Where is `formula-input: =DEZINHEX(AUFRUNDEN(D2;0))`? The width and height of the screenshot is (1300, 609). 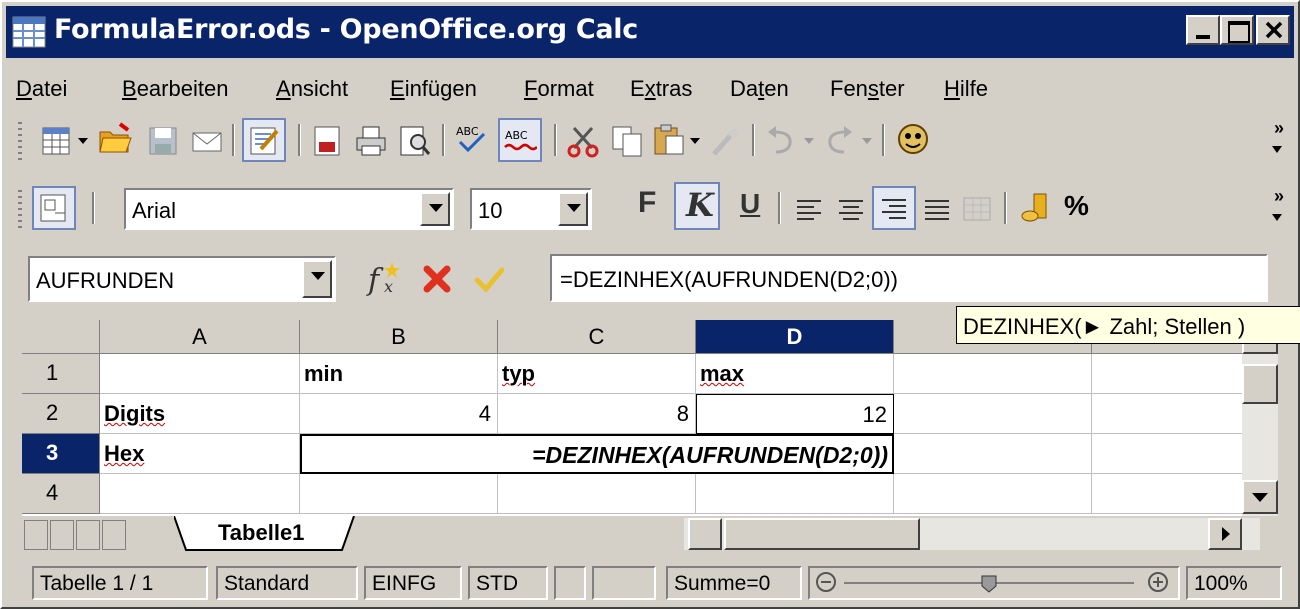
formula-input: =DEZINHEX(AUFRUNDEN(D2;0)) is located at coordinates (909, 278).